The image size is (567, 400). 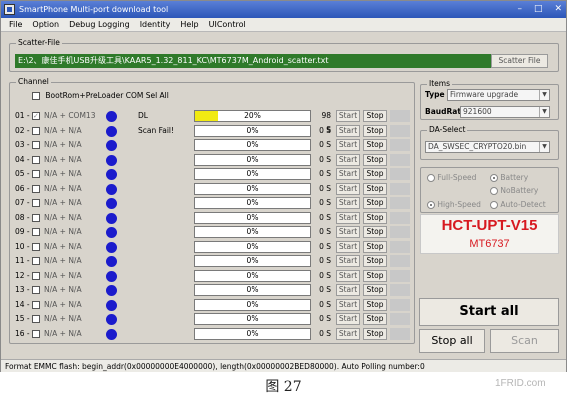 I want to click on high-speed-option: High-Speed, so click(x=454, y=204).